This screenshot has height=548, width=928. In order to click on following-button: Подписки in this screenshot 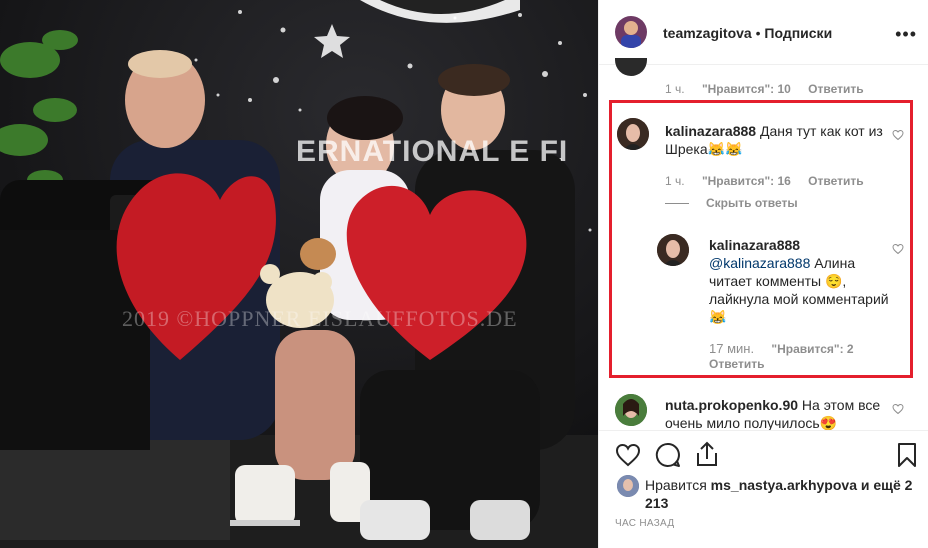, I will do `click(798, 33)`.